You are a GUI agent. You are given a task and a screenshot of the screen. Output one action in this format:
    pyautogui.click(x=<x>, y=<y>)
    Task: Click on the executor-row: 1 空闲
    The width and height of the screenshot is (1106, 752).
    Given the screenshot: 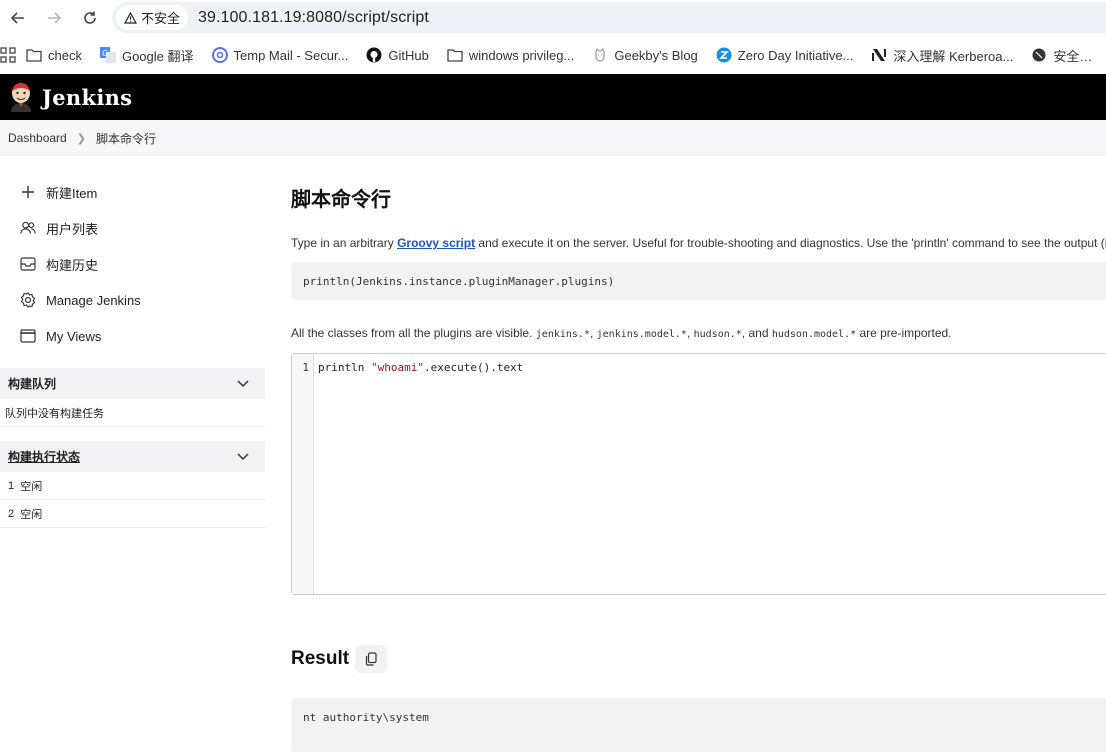 What is the action you would take?
    pyautogui.click(x=132, y=486)
    